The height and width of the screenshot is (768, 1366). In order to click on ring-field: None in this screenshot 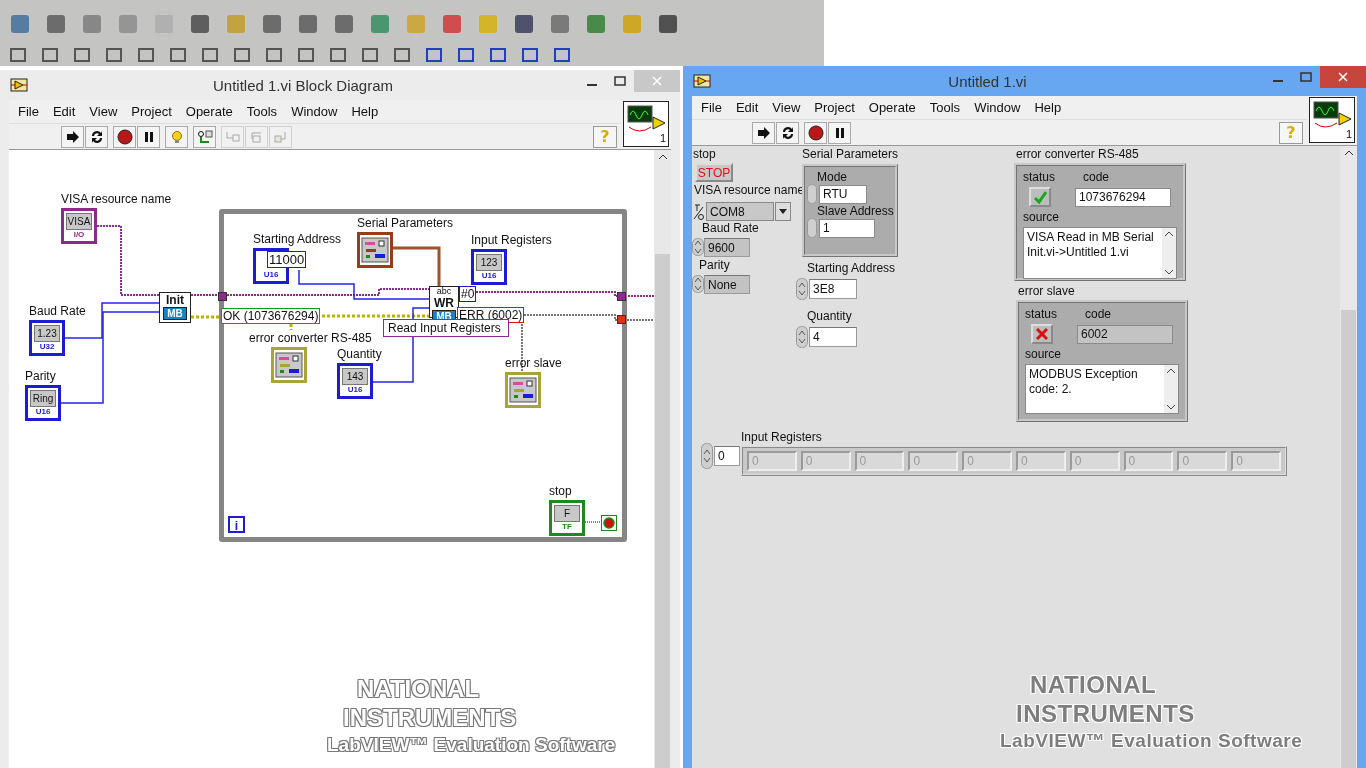, I will do `click(727, 284)`.